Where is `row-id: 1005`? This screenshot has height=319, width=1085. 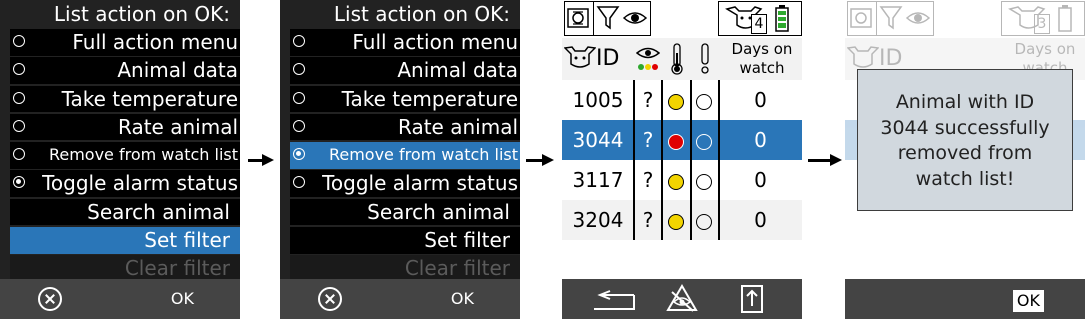 row-id: 1005 is located at coordinates (598, 100).